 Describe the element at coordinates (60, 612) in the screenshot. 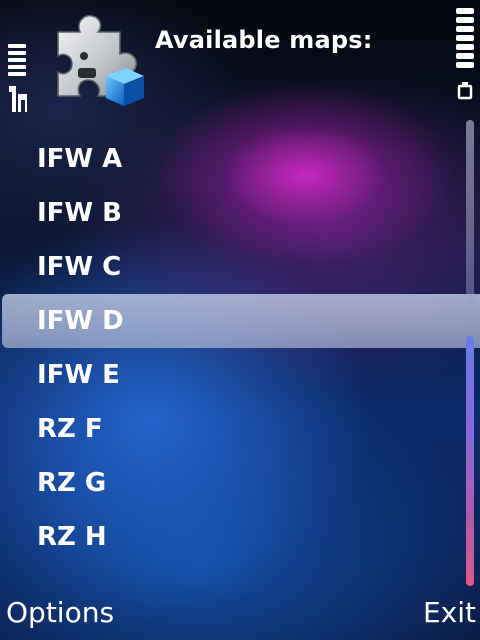

I see `options-softkey: Options` at that location.